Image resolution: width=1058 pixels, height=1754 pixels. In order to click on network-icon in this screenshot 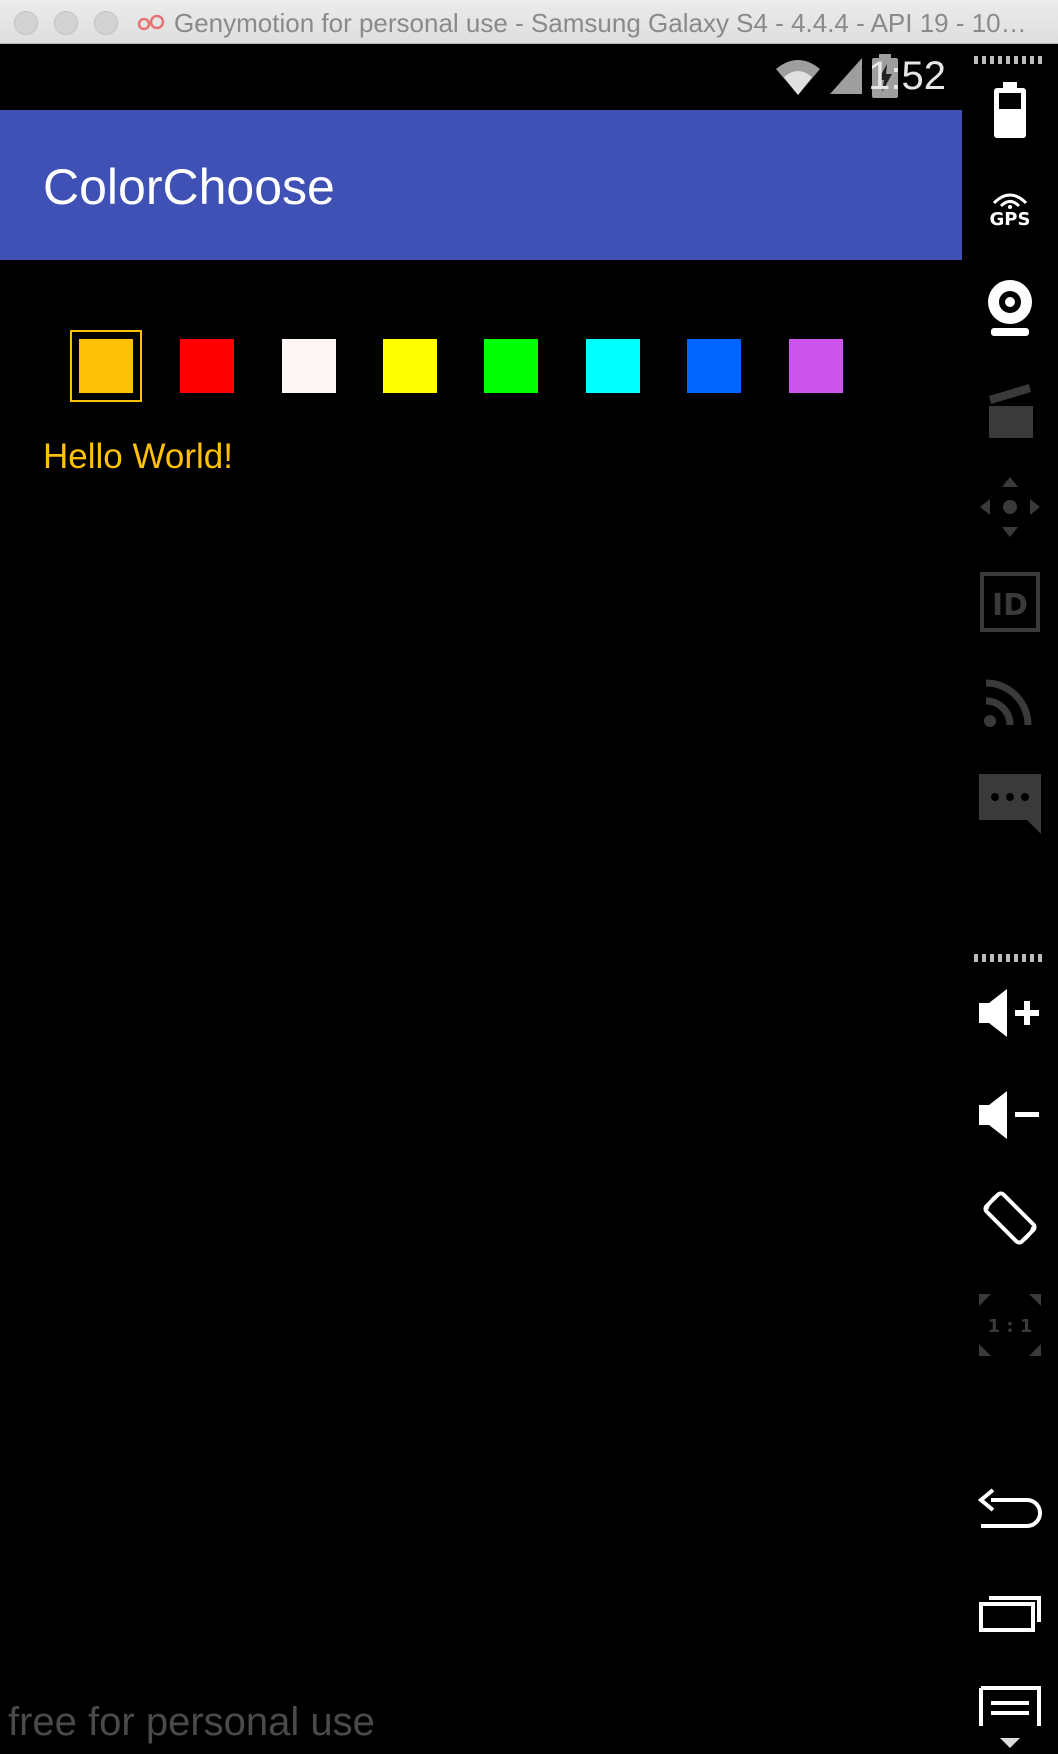, I will do `click(1008, 703)`.